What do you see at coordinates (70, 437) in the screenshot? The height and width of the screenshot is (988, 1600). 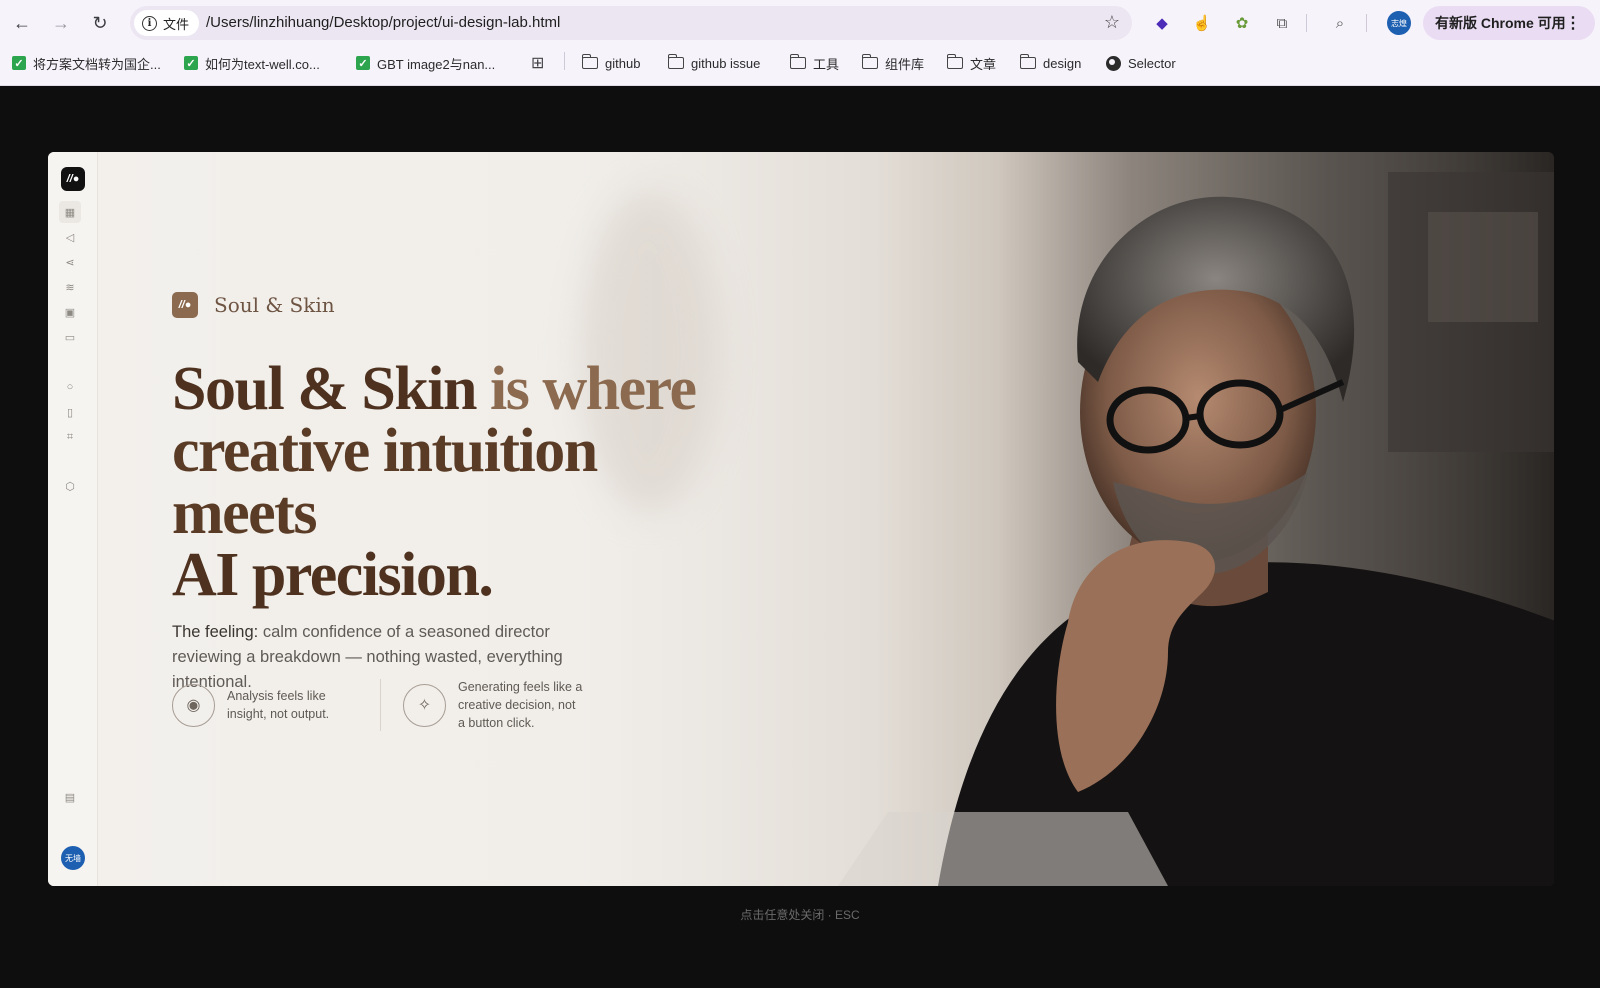 I see `scan-icon: ⌗` at bounding box center [70, 437].